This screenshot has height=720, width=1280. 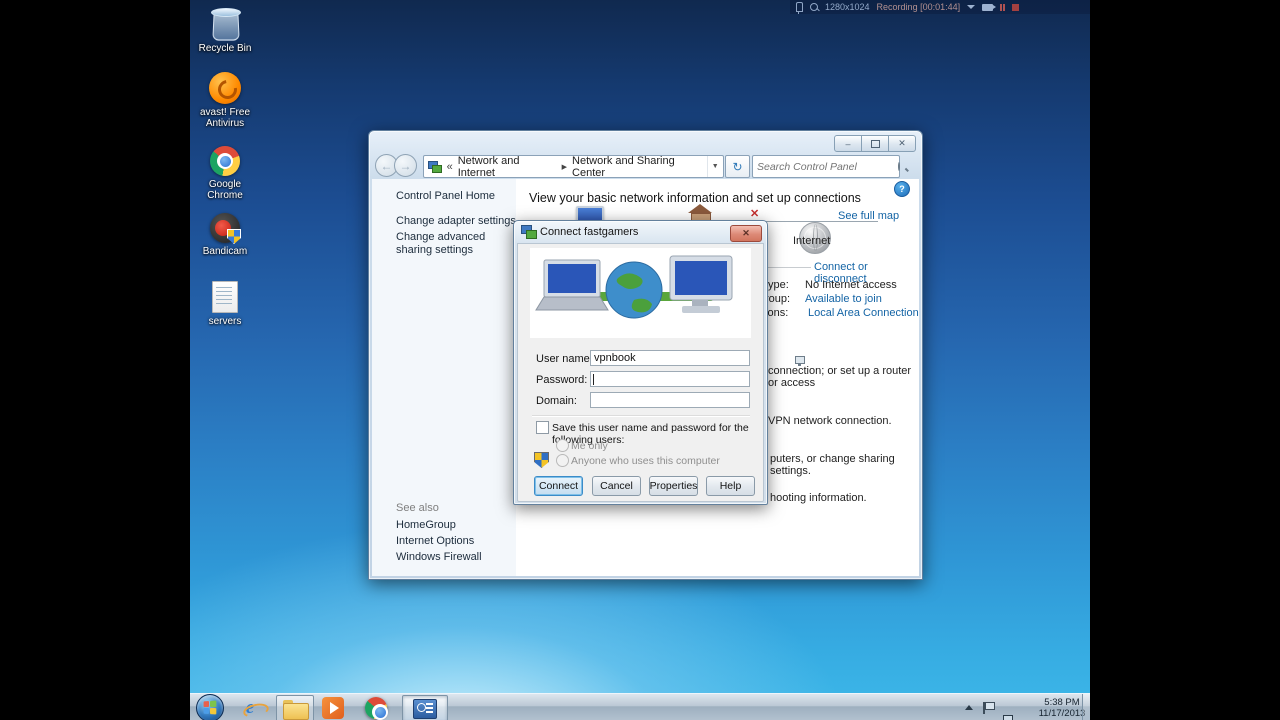 I want to click on save-credentials-checkbox, so click(x=542, y=427).